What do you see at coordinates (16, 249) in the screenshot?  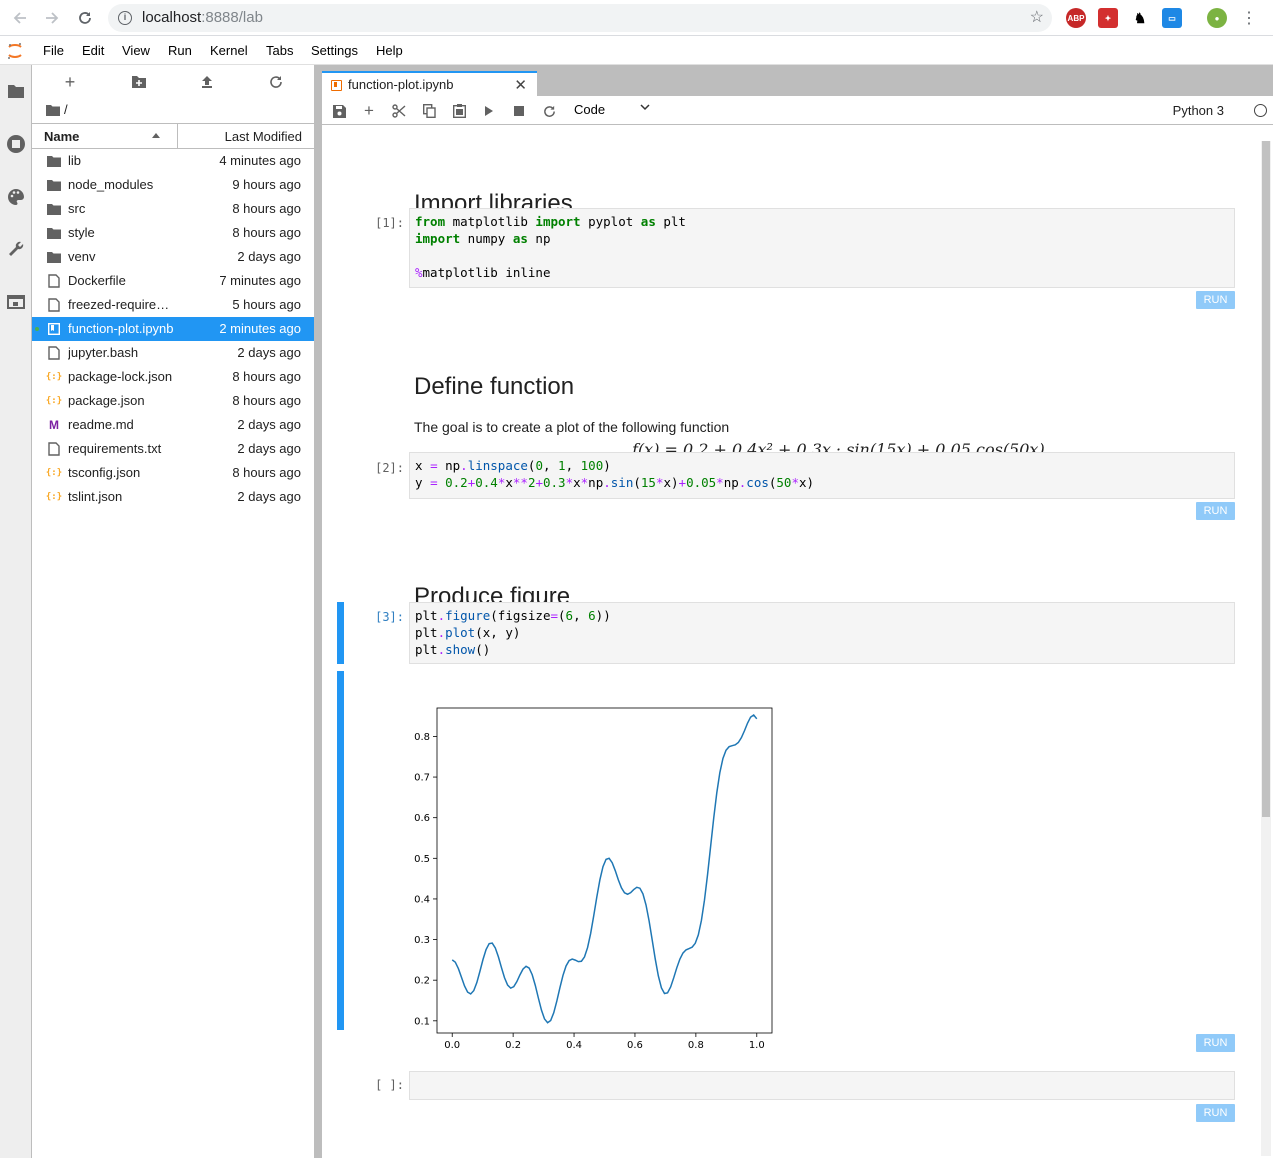 I see `wrench-icon` at bounding box center [16, 249].